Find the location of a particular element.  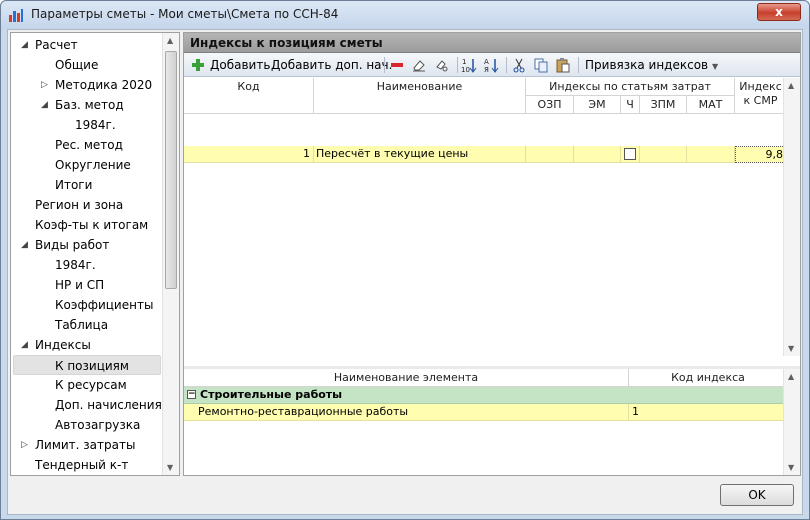

header-code: Код is located at coordinates (249, 96).